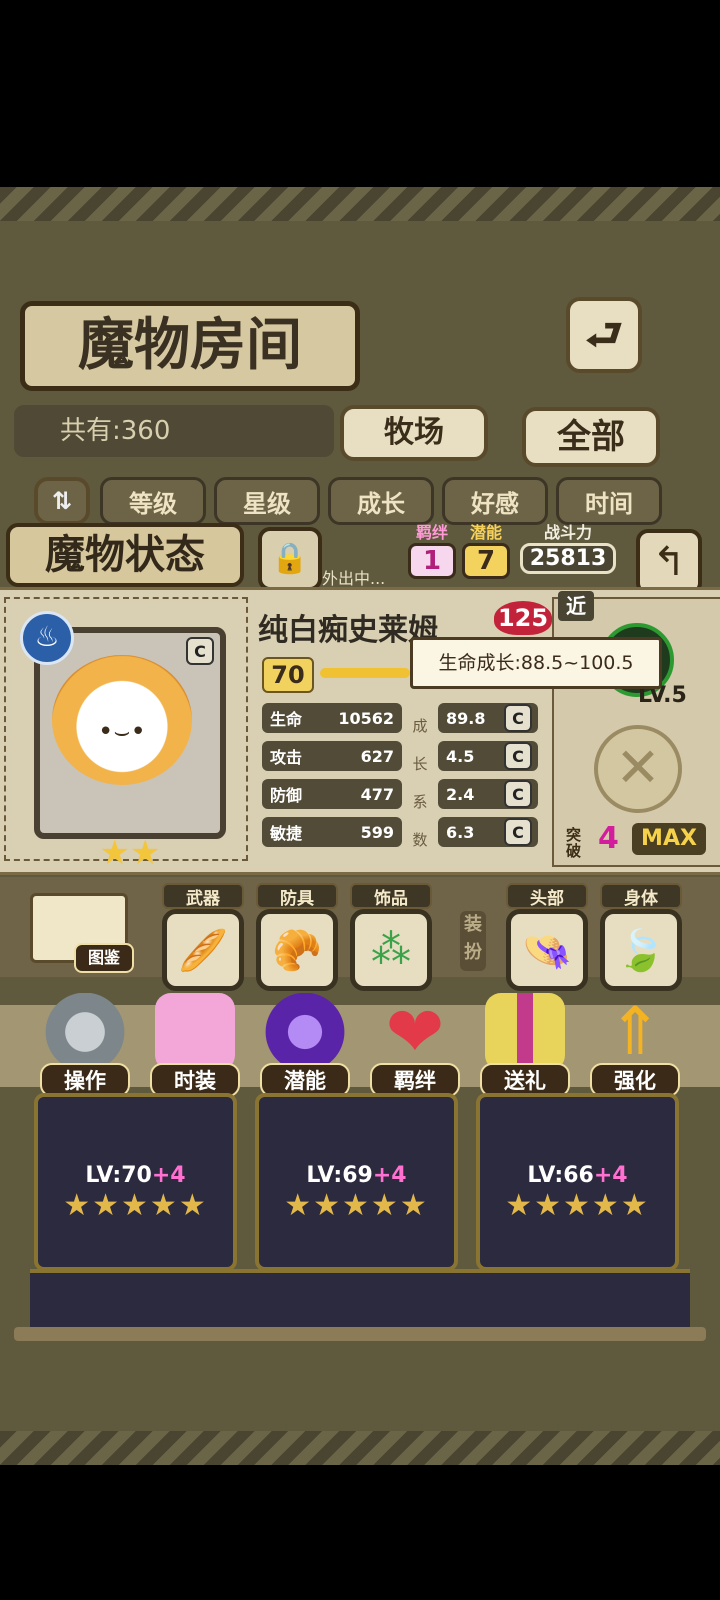  Describe the element at coordinates (415, 1080) in the screenshot. I see `action-label: 羁绊` at that location.